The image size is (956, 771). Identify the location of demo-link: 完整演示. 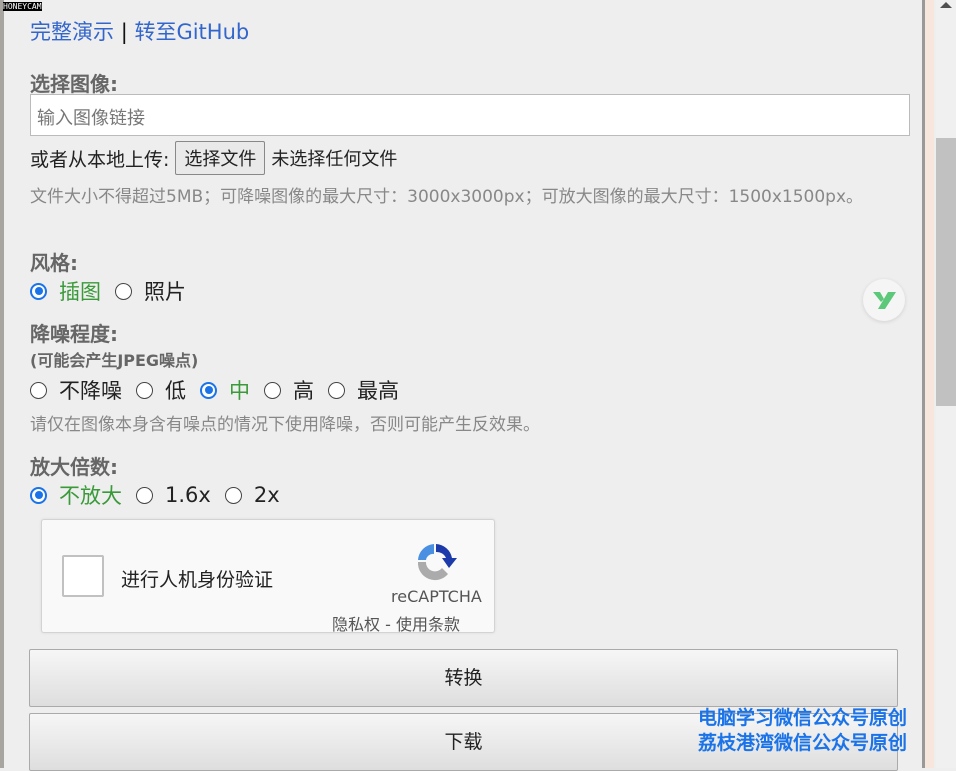
(72, 32).